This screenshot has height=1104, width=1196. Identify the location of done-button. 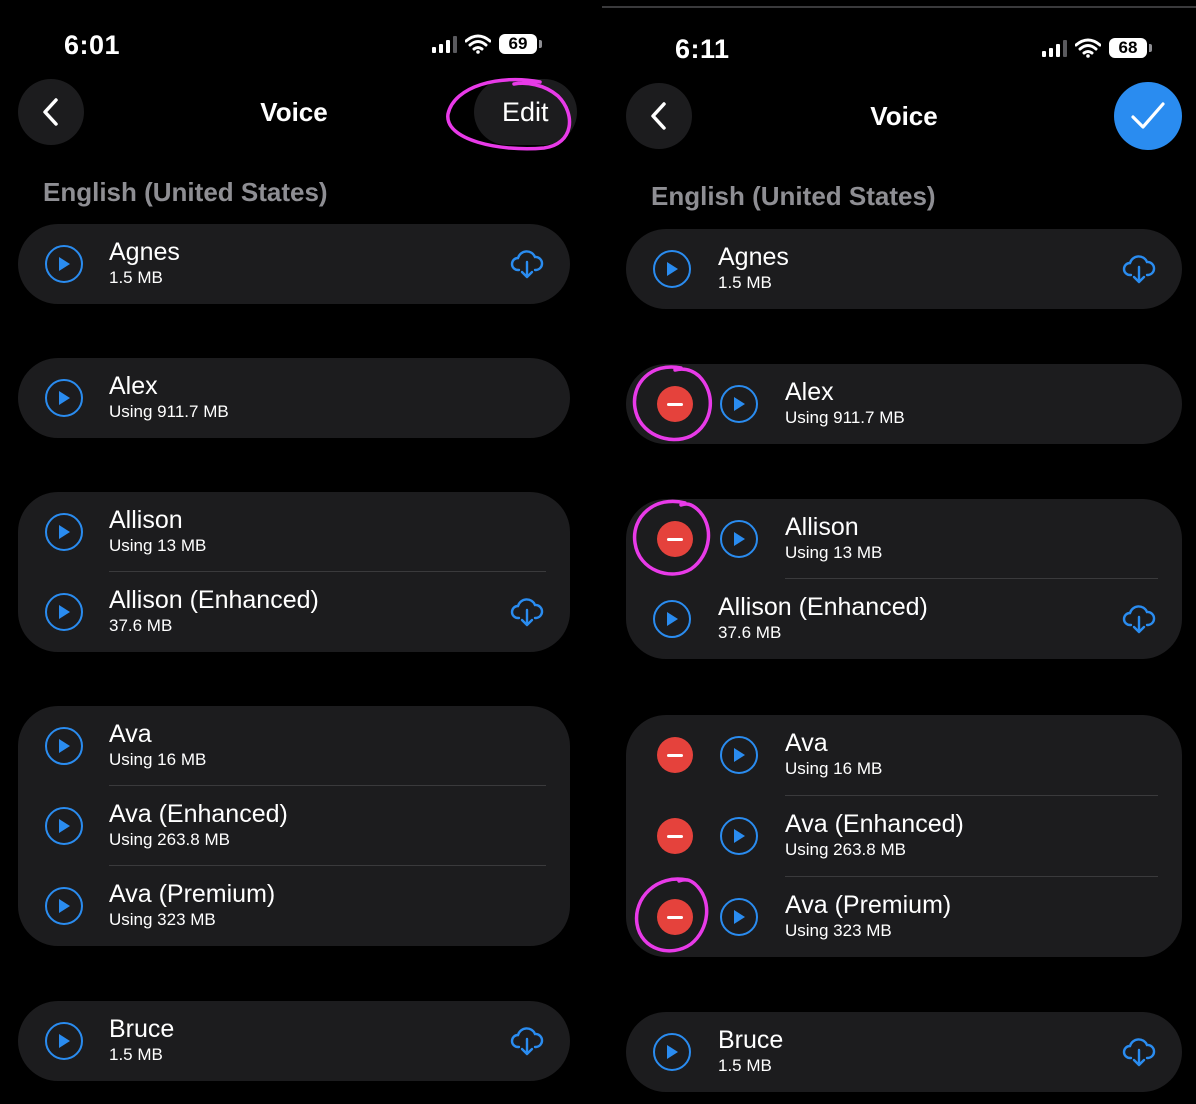
(1148, 116).